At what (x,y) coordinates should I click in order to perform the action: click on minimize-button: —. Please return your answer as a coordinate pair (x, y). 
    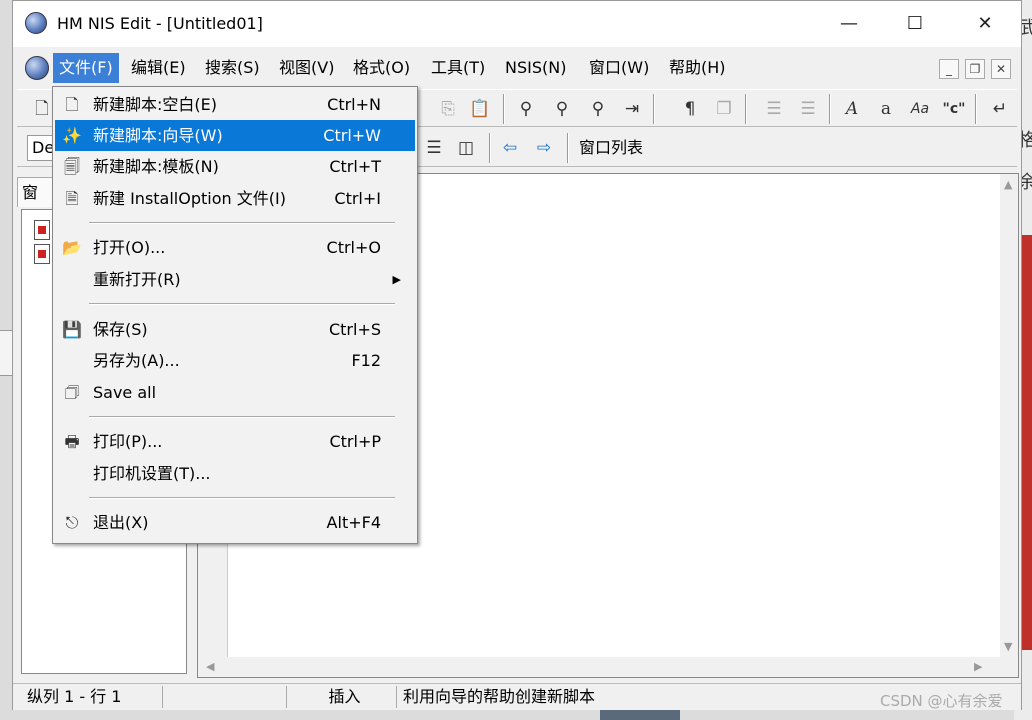
    Looking at the image, I should click on (849, 24).